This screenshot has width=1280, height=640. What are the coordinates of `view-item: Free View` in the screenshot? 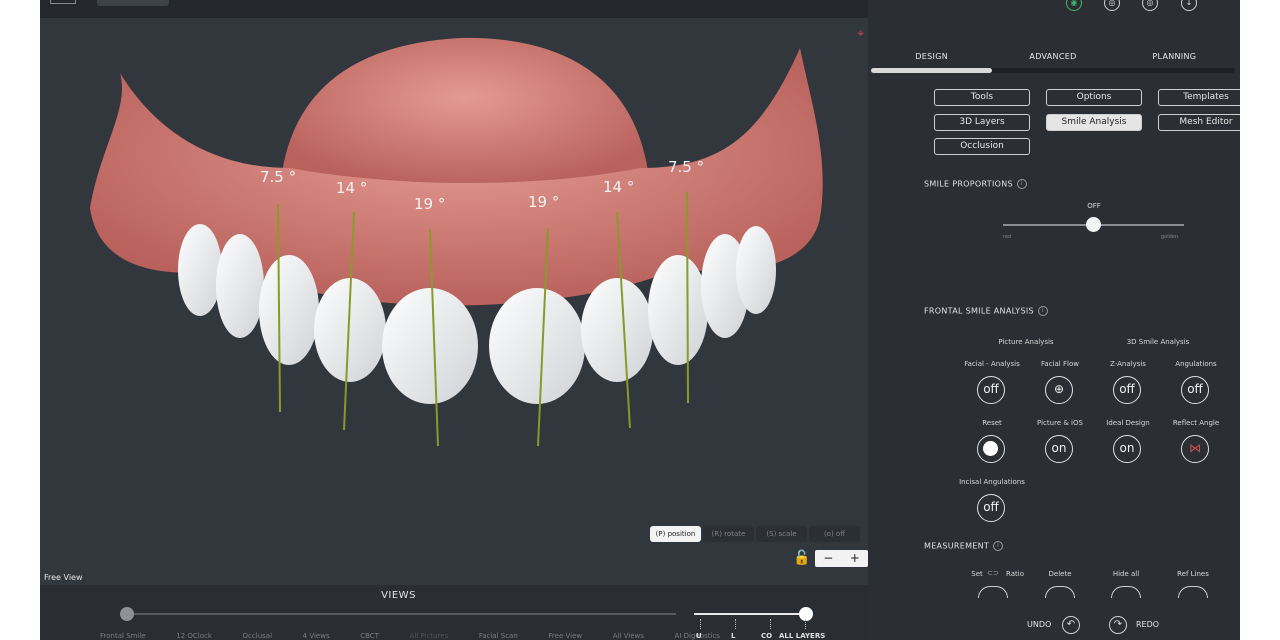 It's located at (565, 636).